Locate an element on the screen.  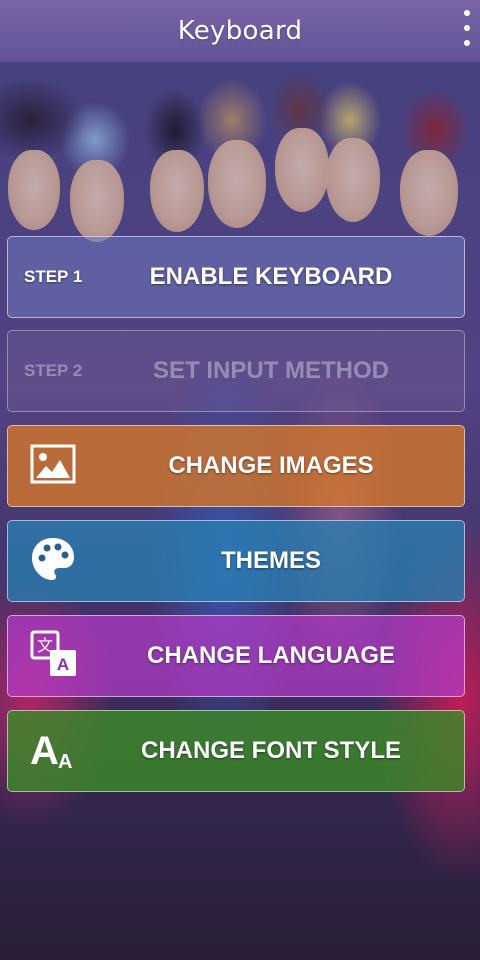
change-font-style-button: A A CHANGE FONT STYLE is located at coordinates (236, 751).